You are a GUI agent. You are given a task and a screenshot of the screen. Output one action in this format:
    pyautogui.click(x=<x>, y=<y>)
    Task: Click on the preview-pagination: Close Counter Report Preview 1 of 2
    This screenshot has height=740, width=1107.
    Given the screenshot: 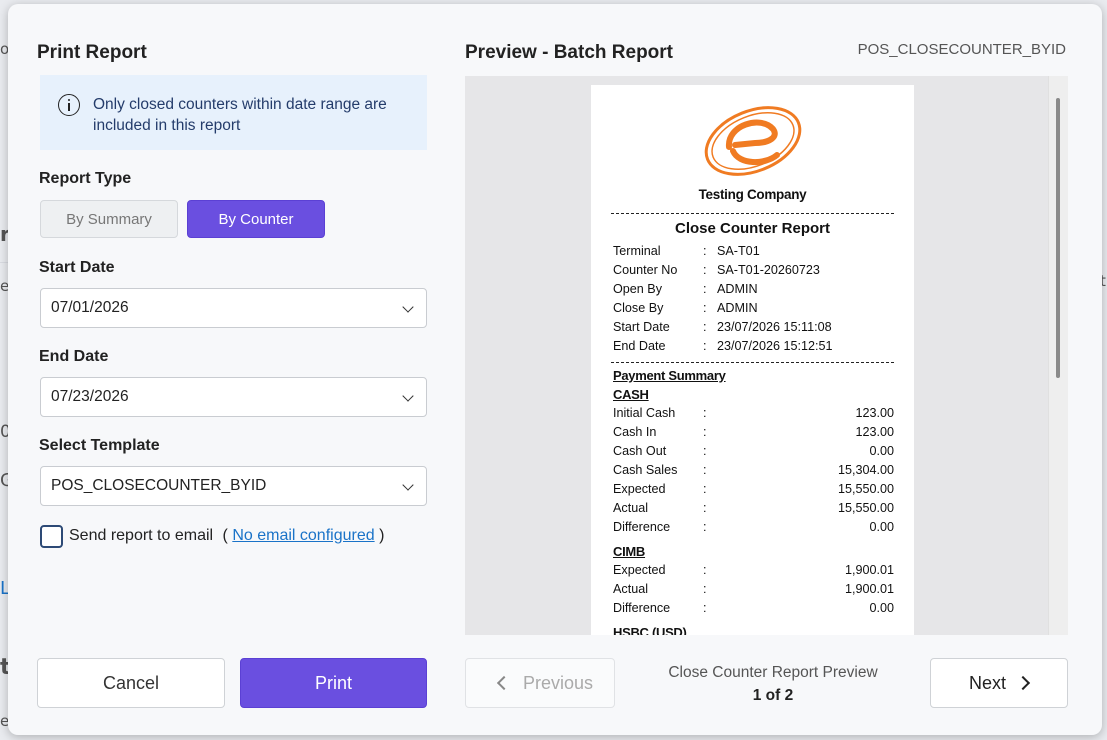 What is the action you would take?
    pyautogui.click(x=773, y=684)
    